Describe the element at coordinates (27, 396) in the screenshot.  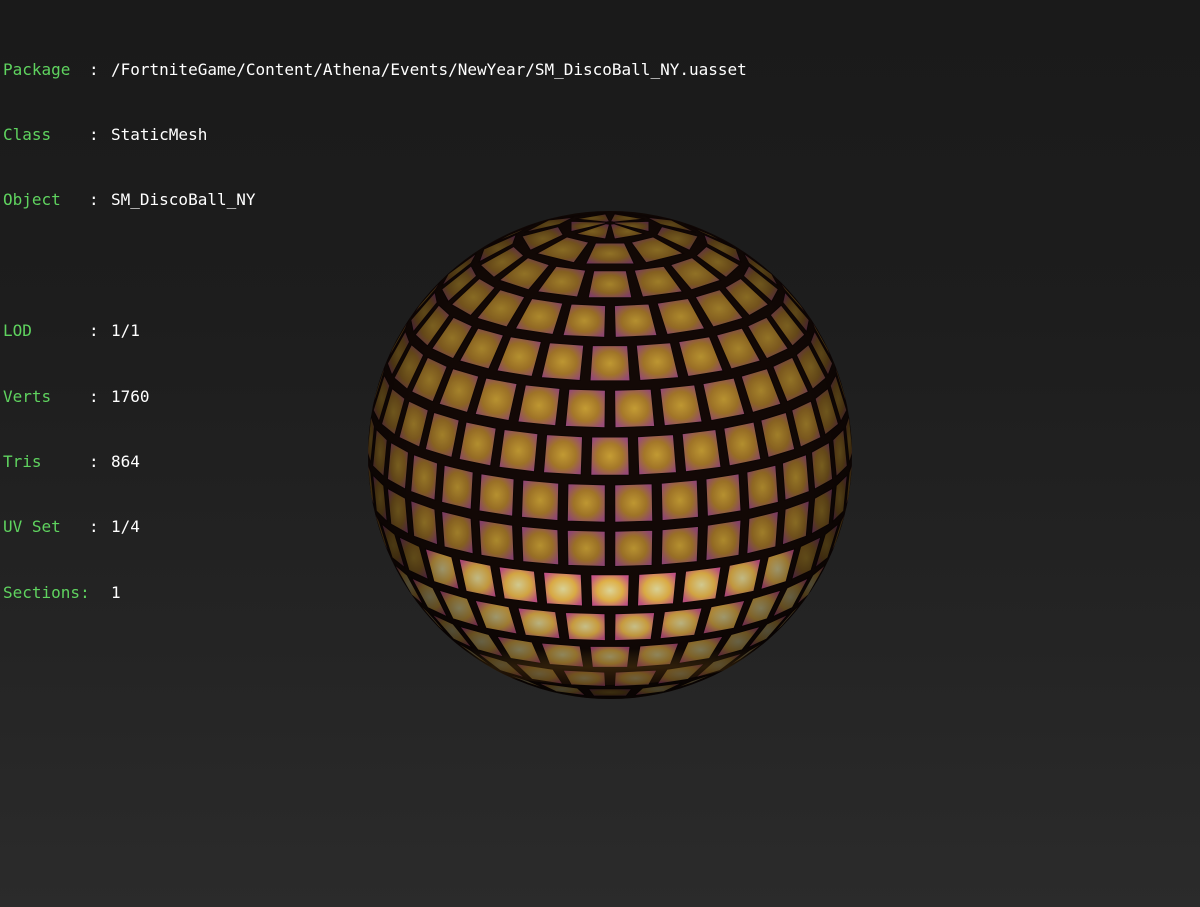
I see `verts-label: Verts` at that location.